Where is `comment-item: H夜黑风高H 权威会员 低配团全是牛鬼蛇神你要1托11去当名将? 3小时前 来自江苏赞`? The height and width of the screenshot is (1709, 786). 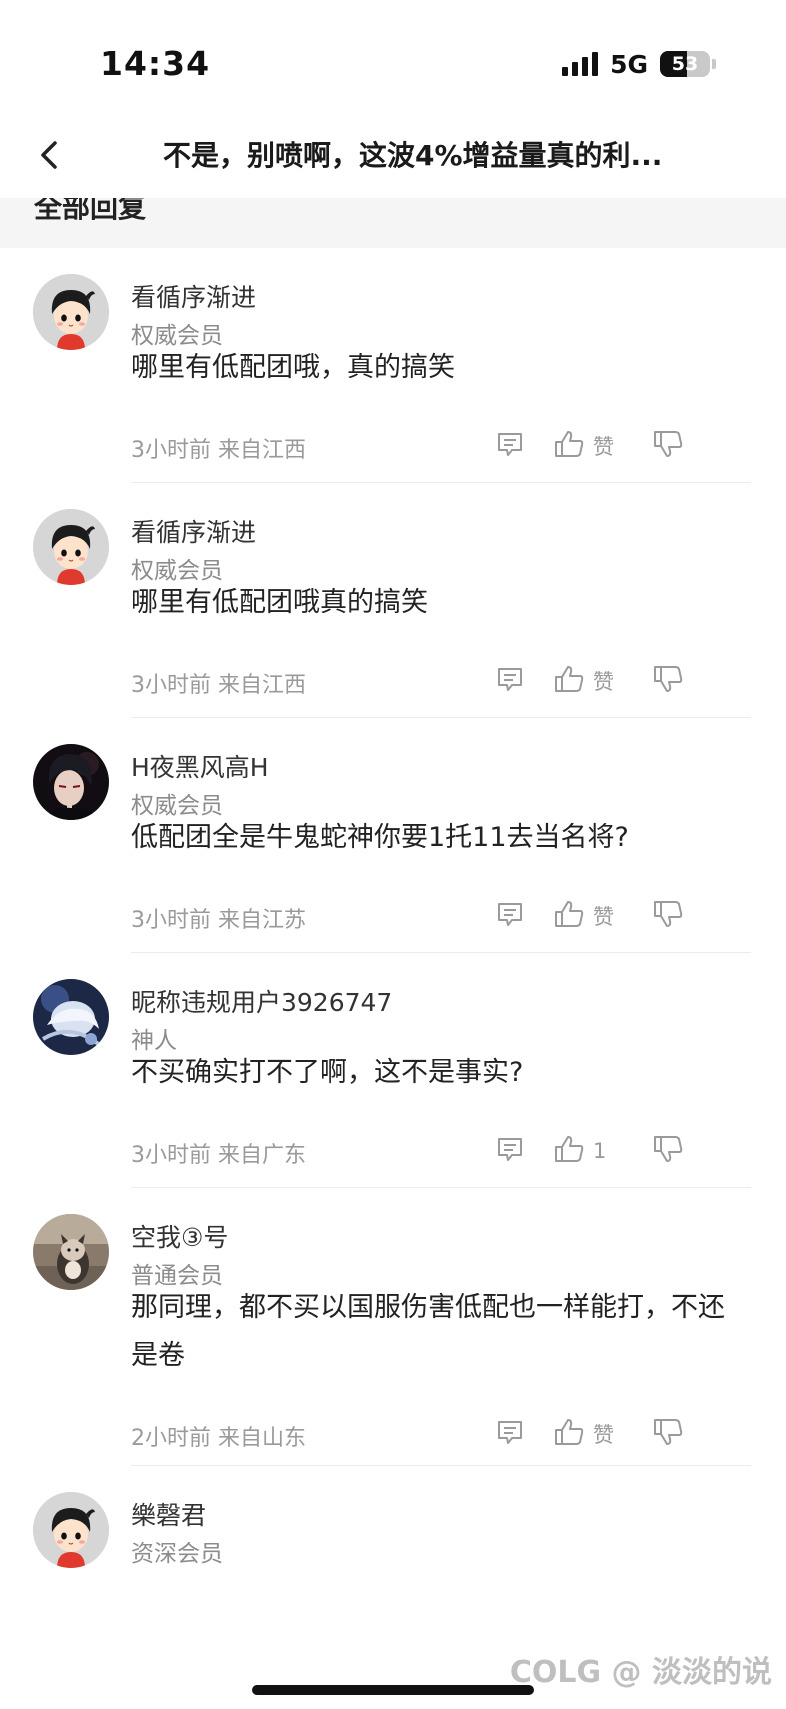 comment-item: H夜黑风高H 权威会员 低配团全是牛鬼蛇神你要1托11去当名将? 3小时前 来自江苏赞 is located at coordinates (393, 835).